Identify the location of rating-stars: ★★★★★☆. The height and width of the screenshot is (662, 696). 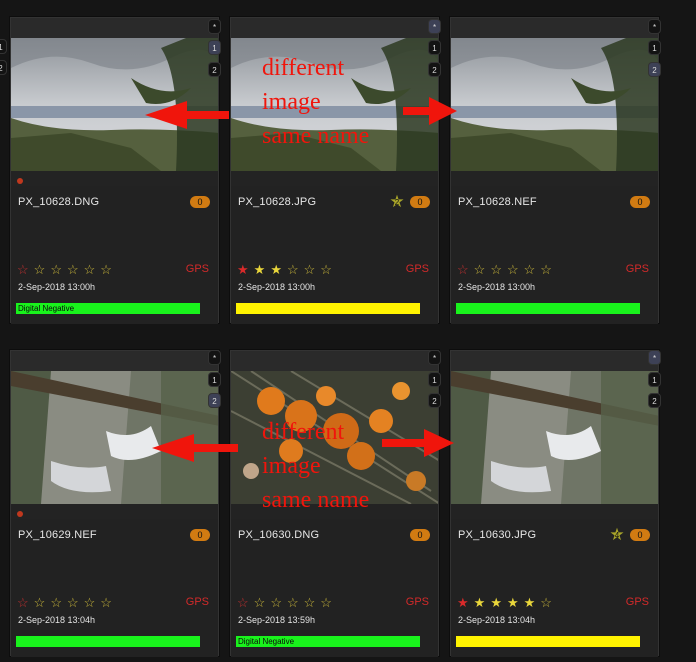
(507, 603).